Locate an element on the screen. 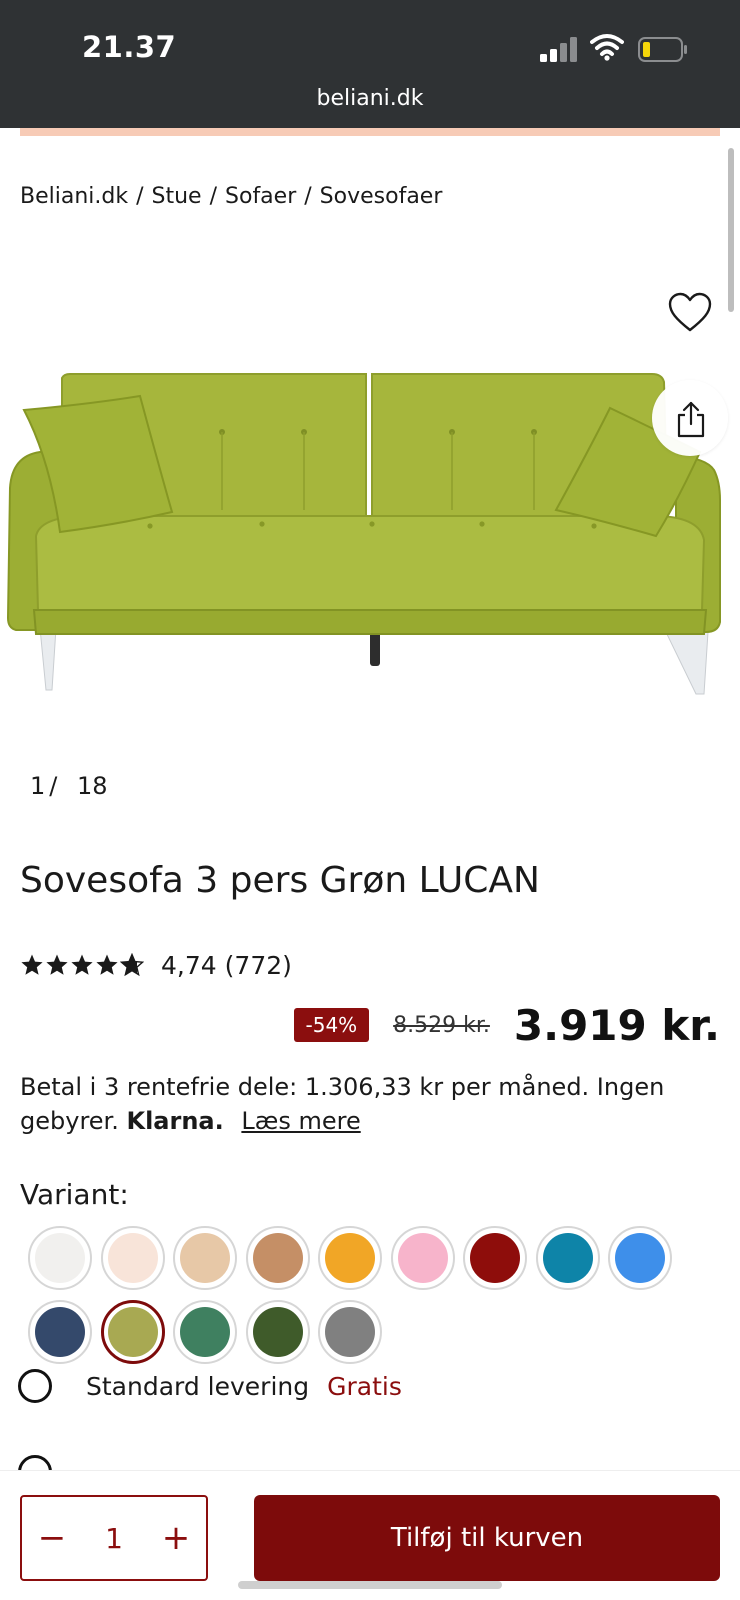 The image size is (740, 1600). discount-badge: -54% is located at coordinates (331, 1025).